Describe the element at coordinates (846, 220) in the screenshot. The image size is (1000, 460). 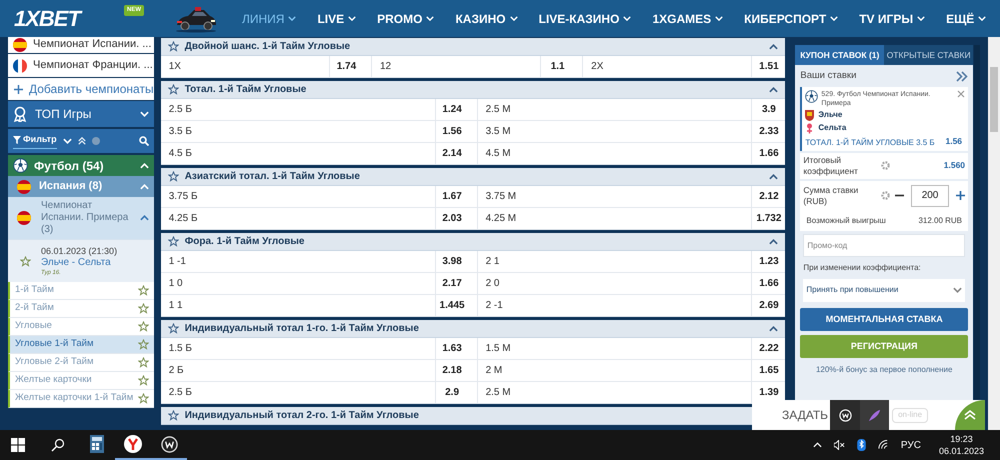
I see `possible-win-label: Возможный выигрыш` at that location.